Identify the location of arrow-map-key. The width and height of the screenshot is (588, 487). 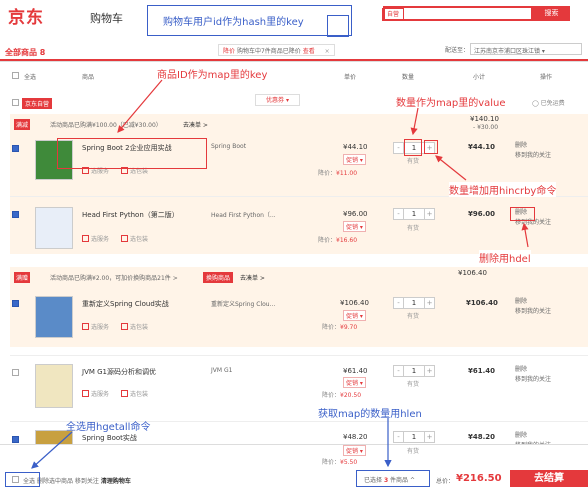
(140, 106).